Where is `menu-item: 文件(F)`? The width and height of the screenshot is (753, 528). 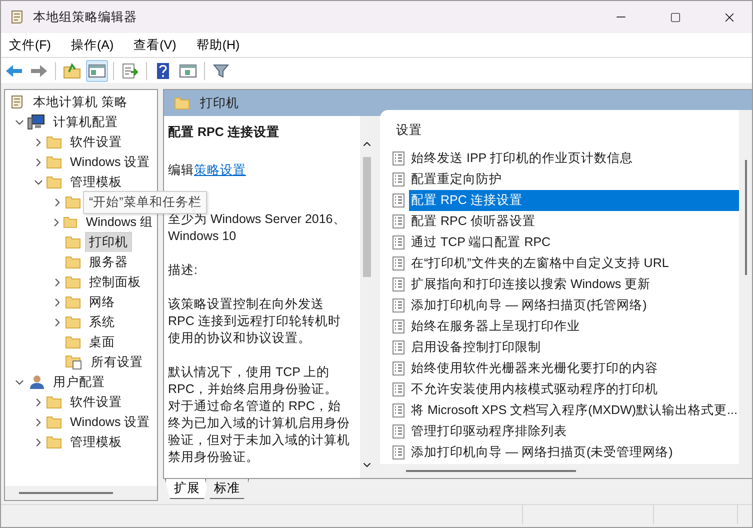 menu-item: 文件(F) is located at coordinates (30, 45).